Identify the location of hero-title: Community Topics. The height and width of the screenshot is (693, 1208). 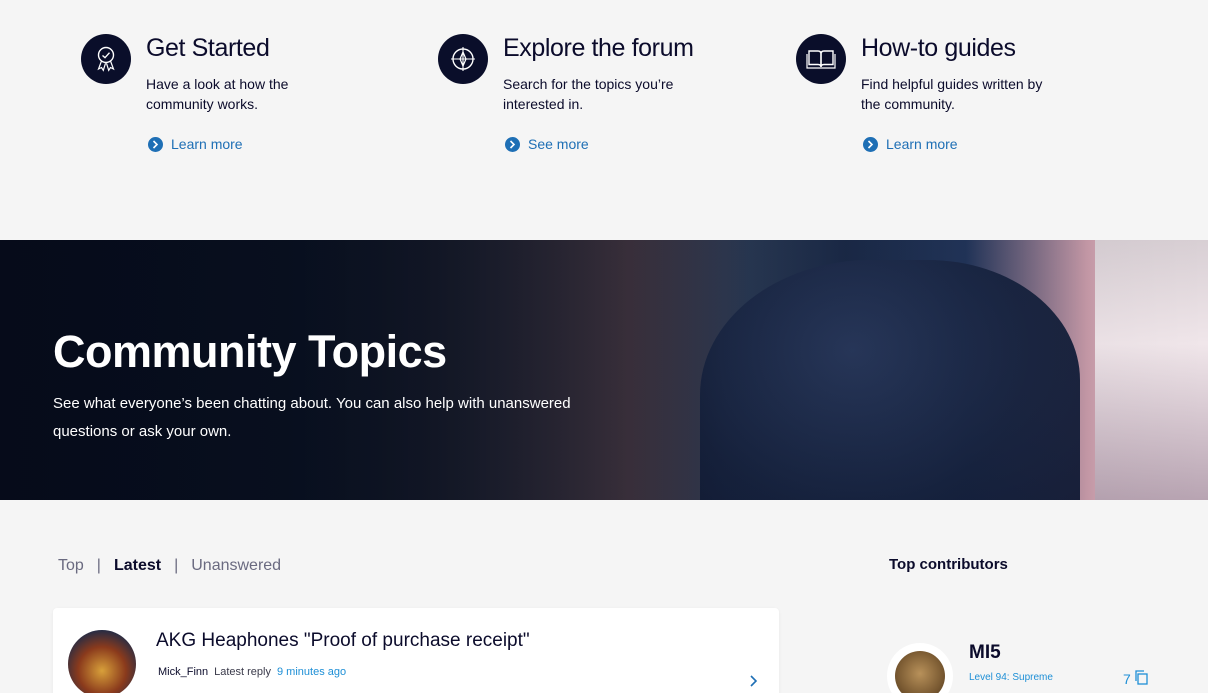
(250, 351).